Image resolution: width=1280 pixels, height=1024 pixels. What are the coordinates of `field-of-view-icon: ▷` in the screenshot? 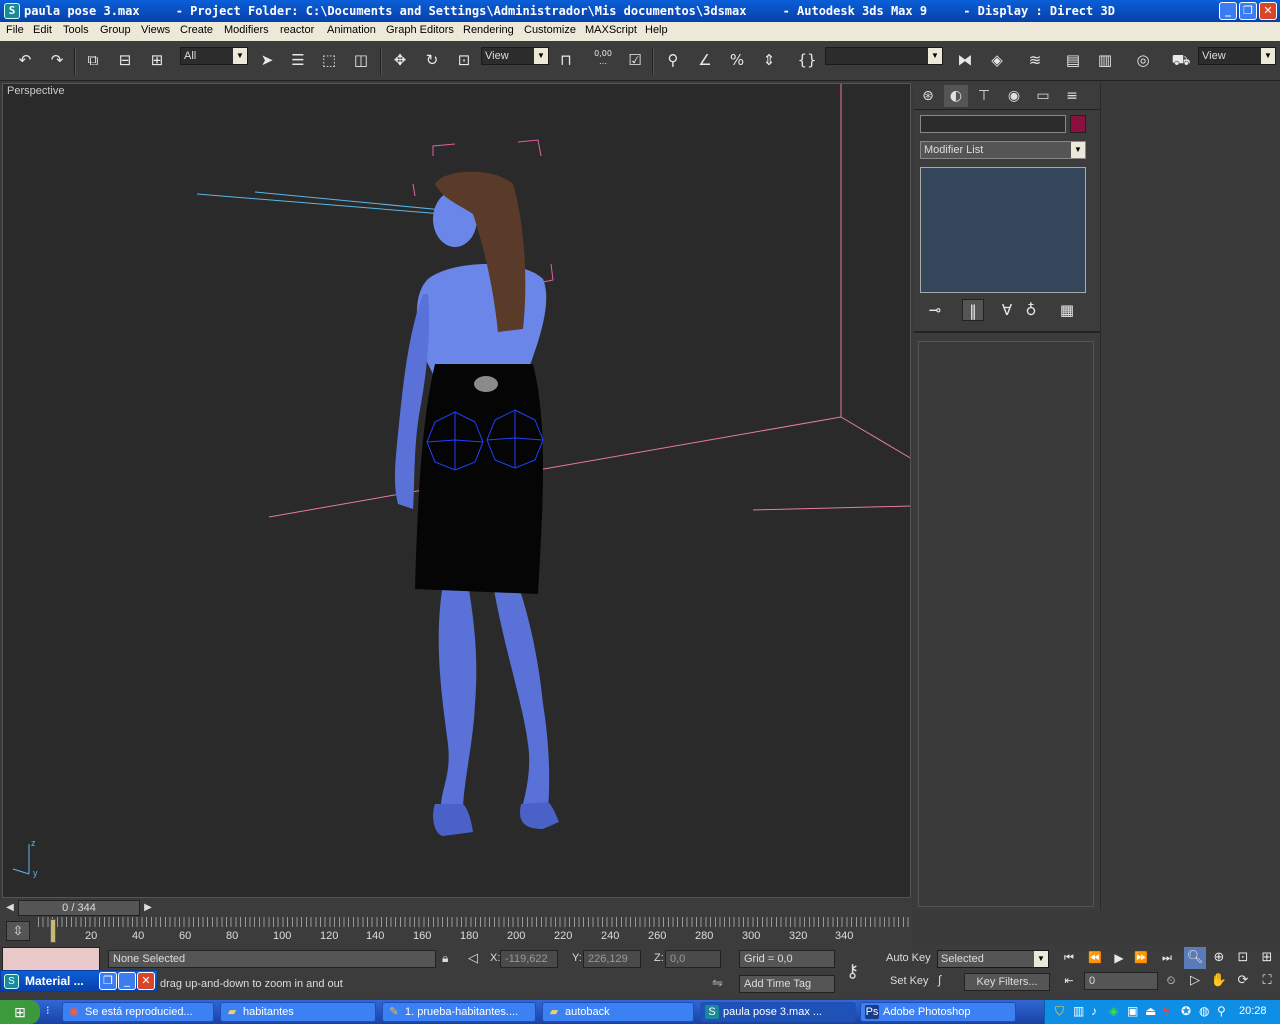 It's located at (1195, 981).